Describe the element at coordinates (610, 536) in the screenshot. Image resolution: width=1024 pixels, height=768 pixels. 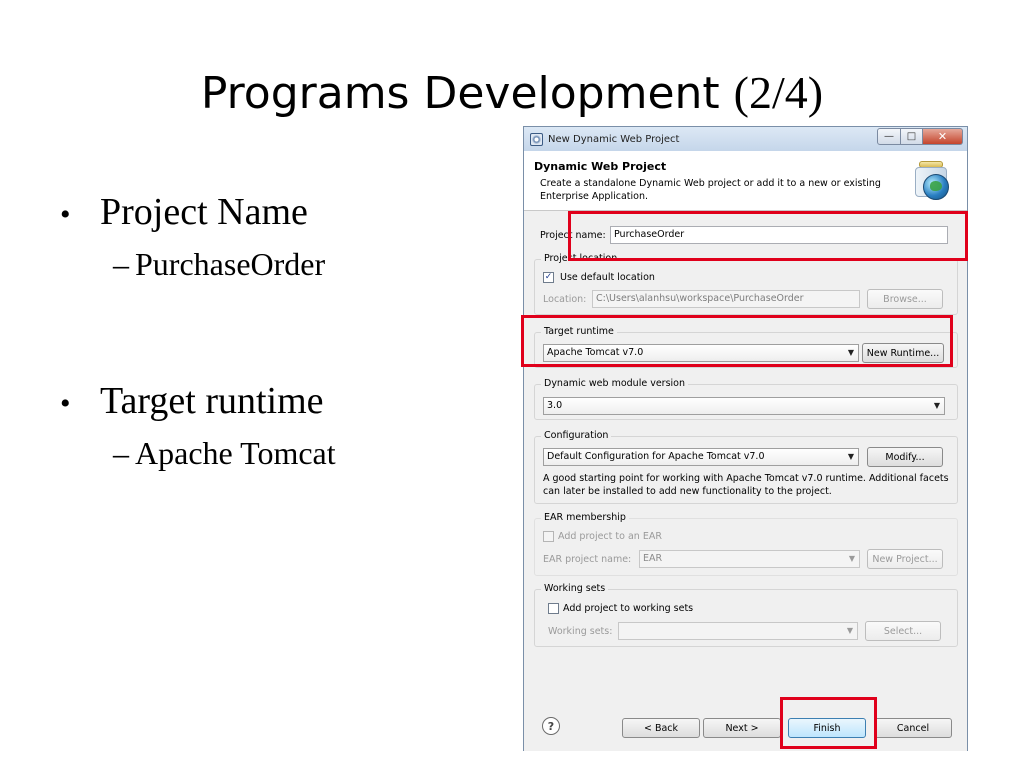
I see `add-to-ear-label: Add project to an EAR` at that location.